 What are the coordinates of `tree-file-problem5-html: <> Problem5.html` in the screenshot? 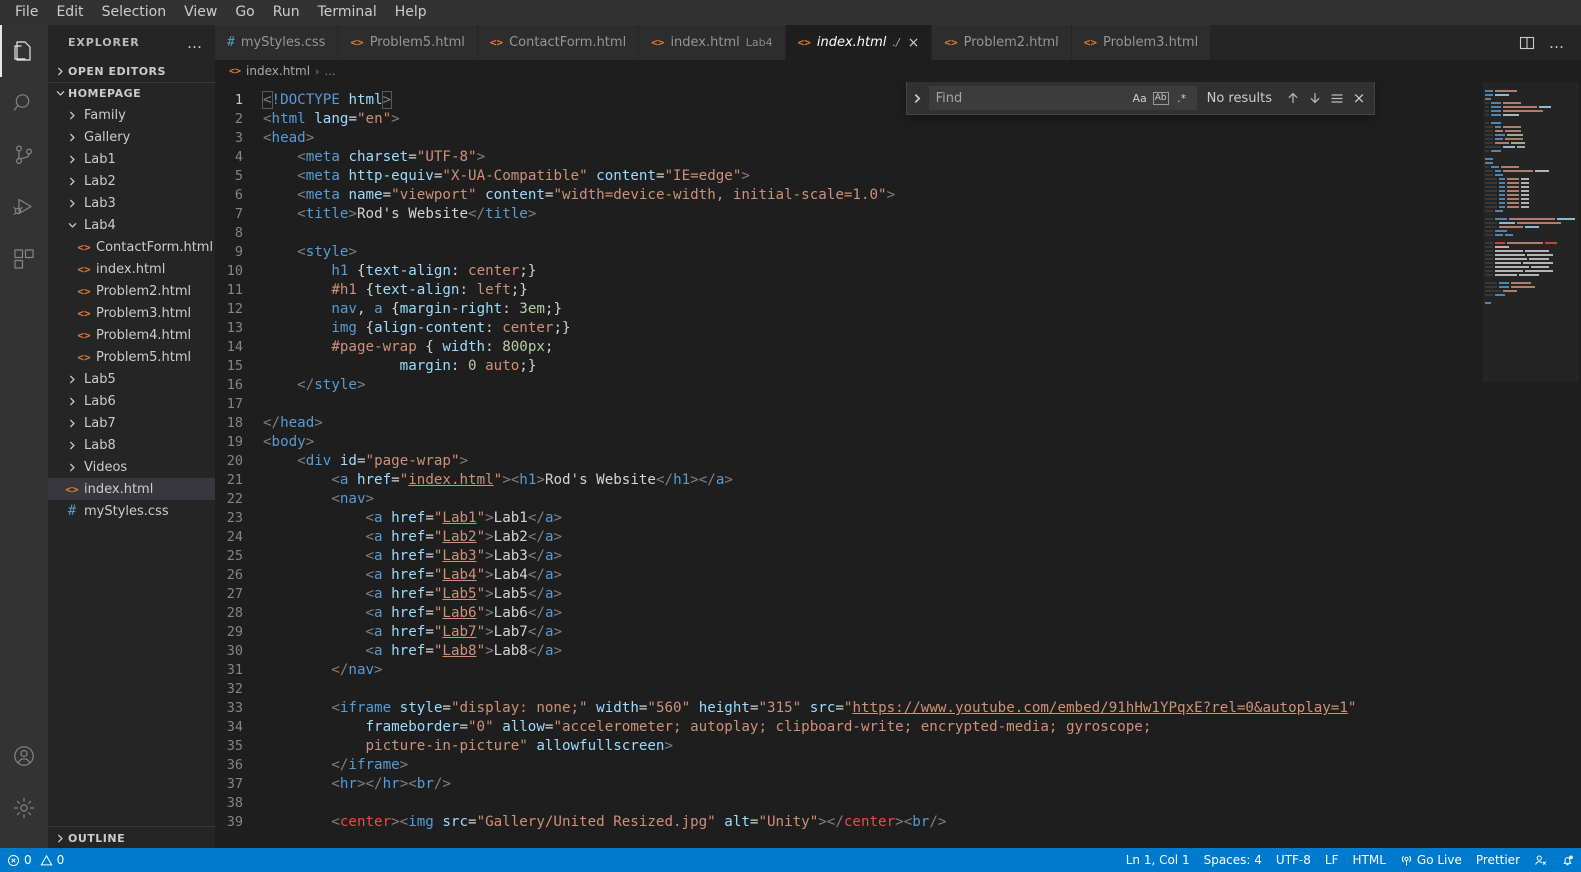 It's located at (131, 357).